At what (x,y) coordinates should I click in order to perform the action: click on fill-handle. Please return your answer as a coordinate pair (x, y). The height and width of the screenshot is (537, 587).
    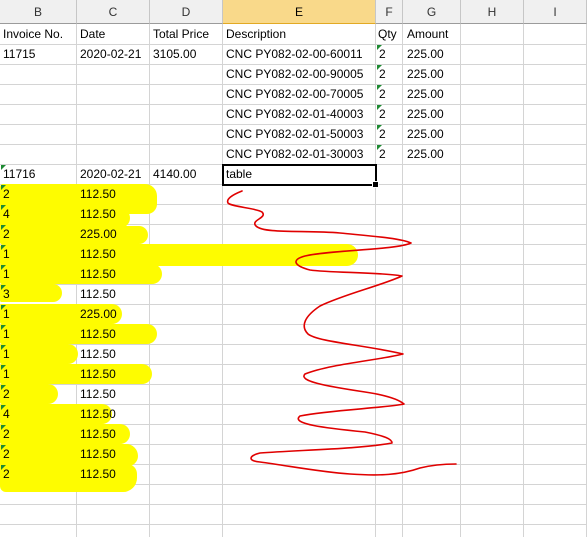
    Looking at the image, I should click on (375, 184).